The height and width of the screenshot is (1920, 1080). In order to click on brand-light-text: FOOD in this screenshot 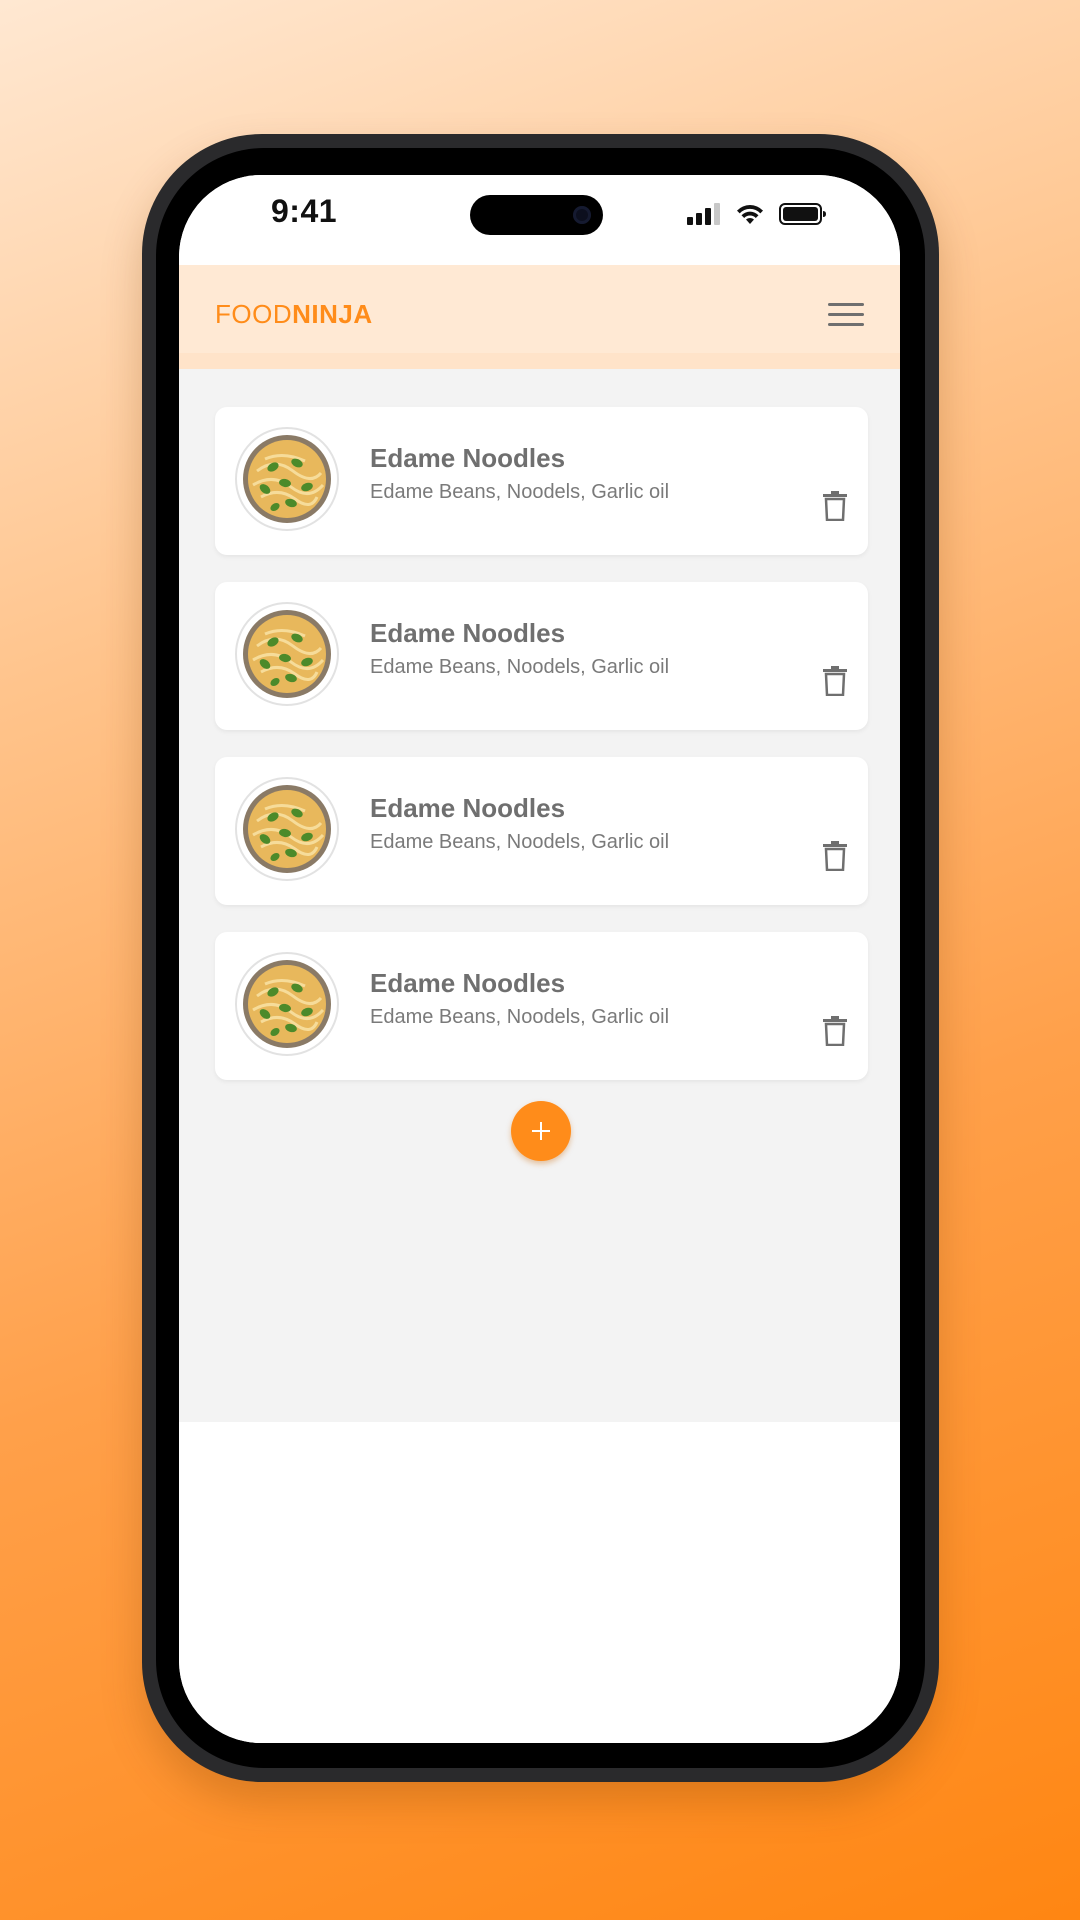, I will do `click(254, 314)`.